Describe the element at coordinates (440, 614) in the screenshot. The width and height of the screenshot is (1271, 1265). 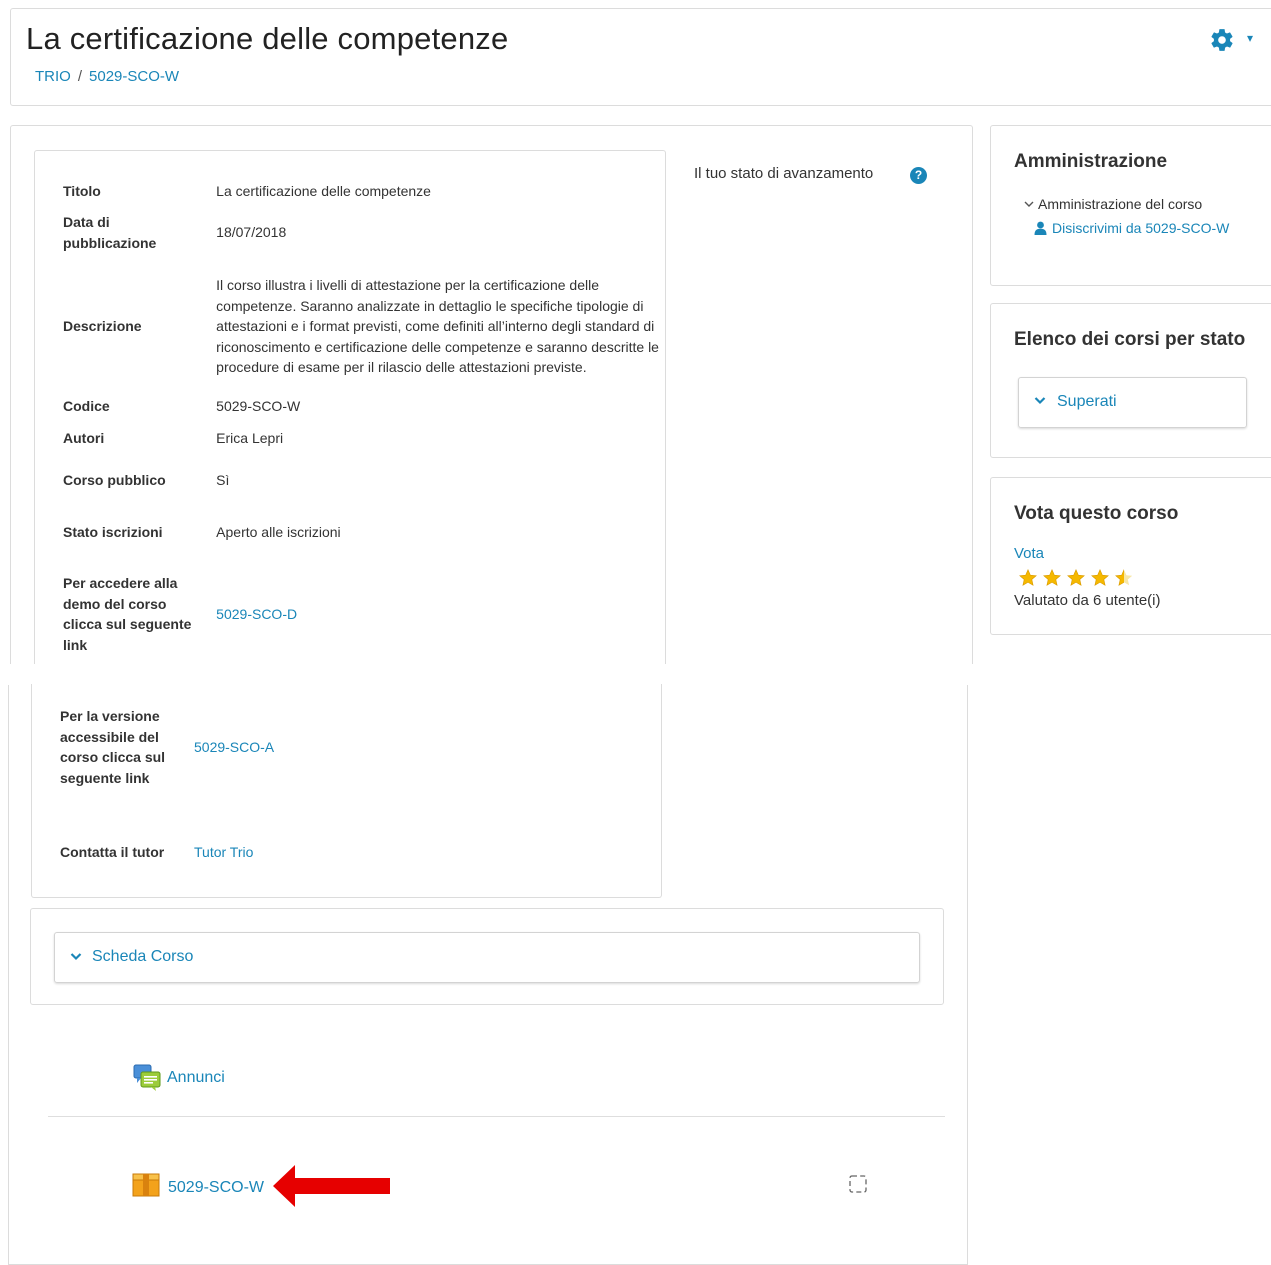
I see `info-value: 5029-SCO-D` at that location.